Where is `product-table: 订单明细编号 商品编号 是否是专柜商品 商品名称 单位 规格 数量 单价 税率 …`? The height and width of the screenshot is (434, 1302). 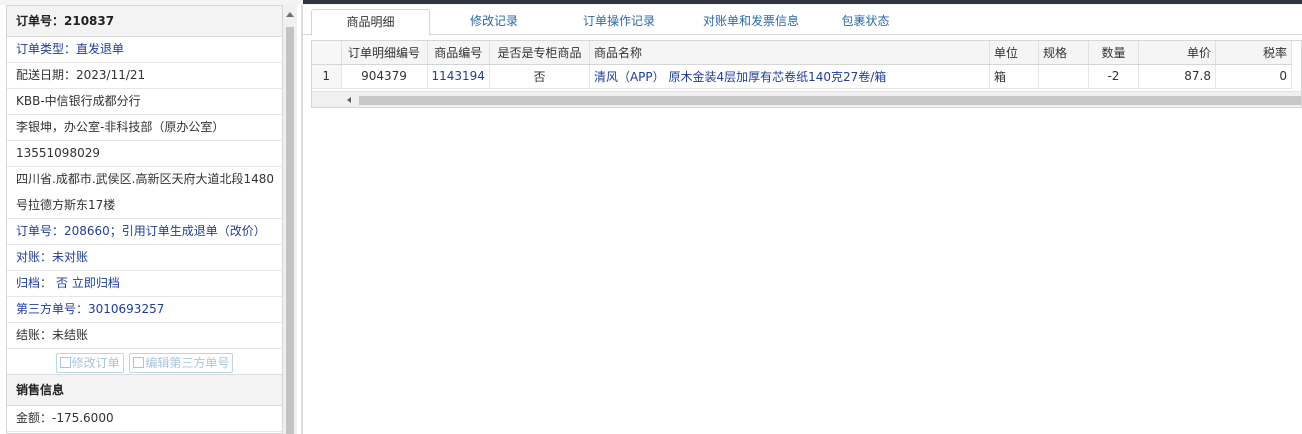 product-table: 订单明细编号 商品编号 是否是专柜商品 商品名称 单位 规格 数量 单价 税率 … is located at coordinates (802, 65).